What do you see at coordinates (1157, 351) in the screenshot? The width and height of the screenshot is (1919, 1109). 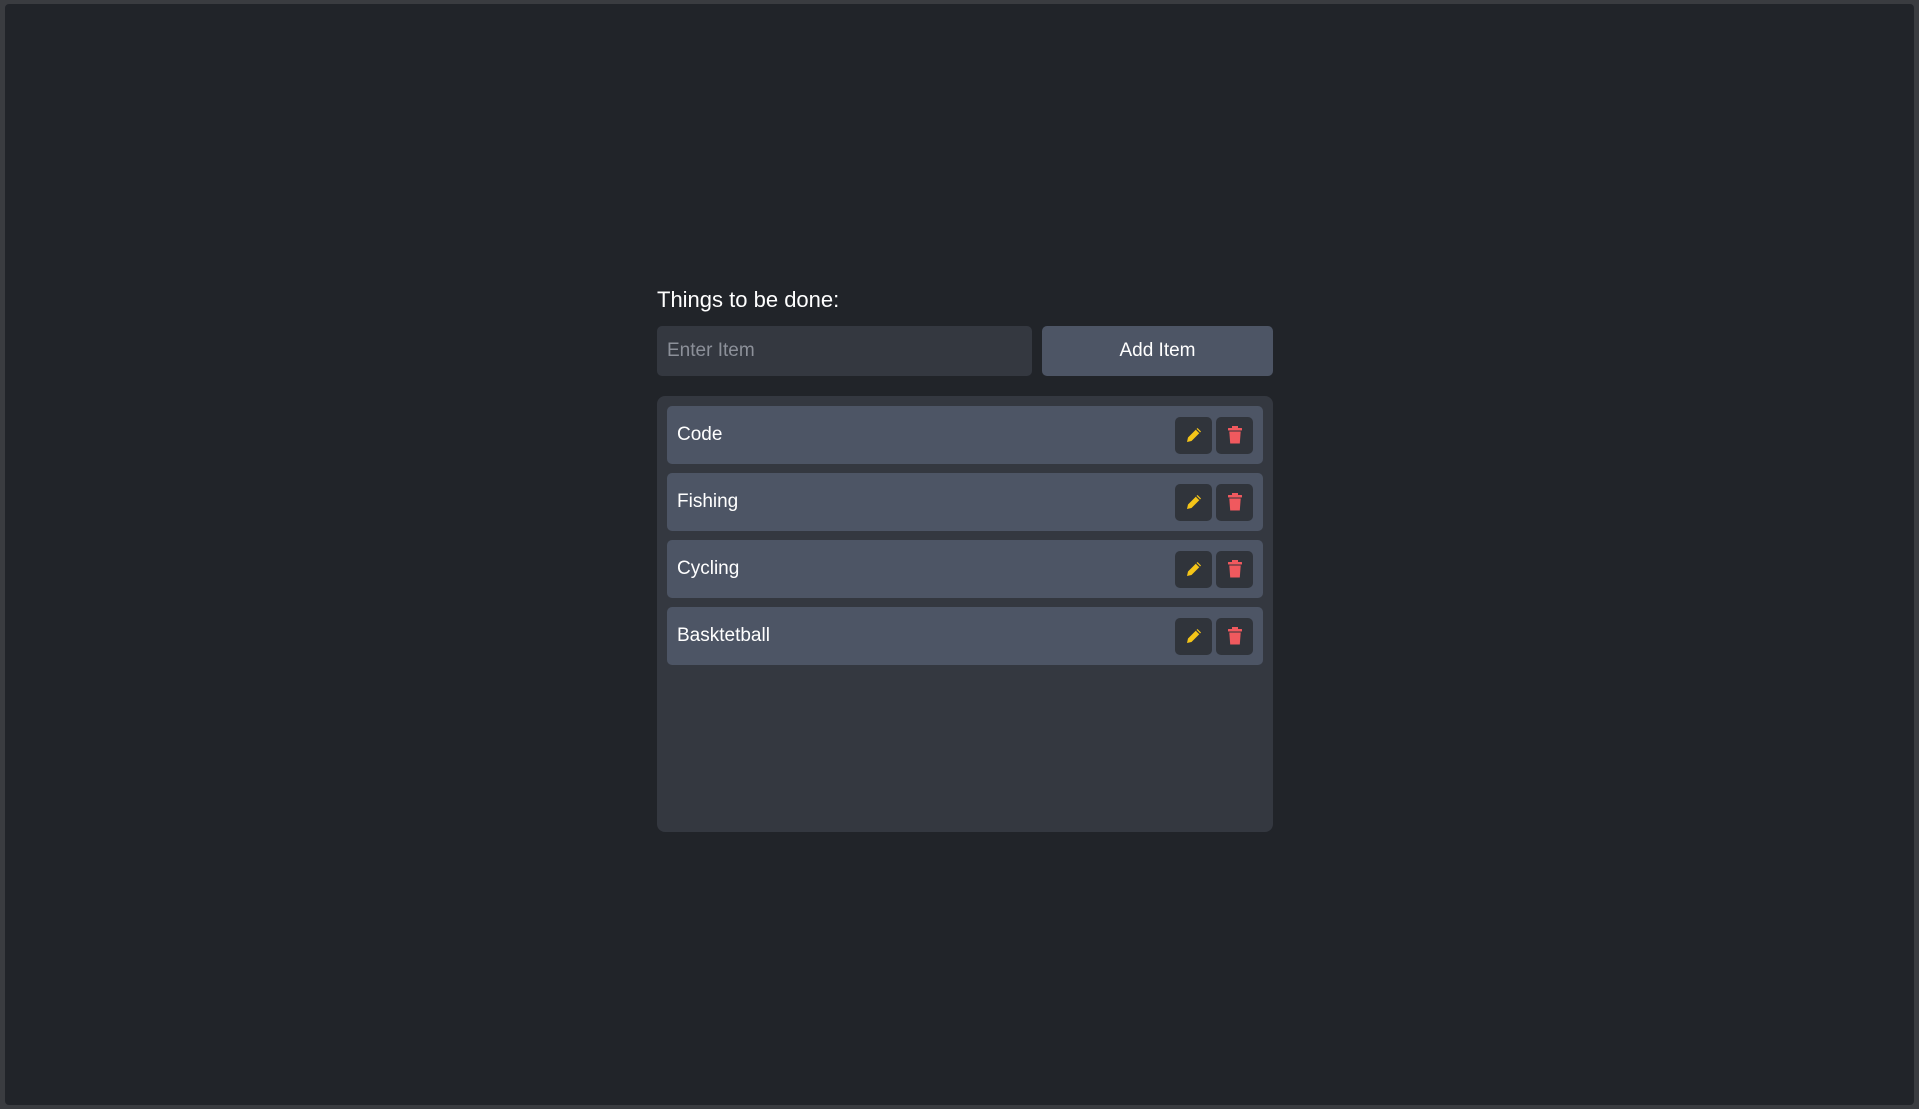 I see `add-item-button: Add Item` at bounding box center [1157, 351].